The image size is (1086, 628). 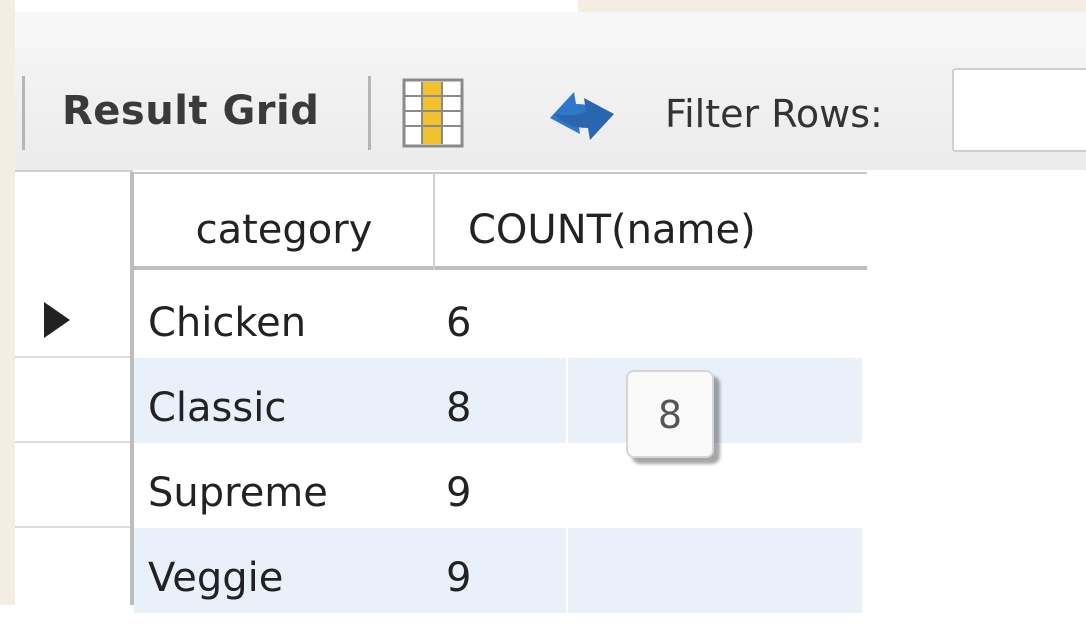 What do you see at coordinates (650, 223) in the screenshot?
I see `column-header-count: COUNT(name)` at bounding box center [650, 223].